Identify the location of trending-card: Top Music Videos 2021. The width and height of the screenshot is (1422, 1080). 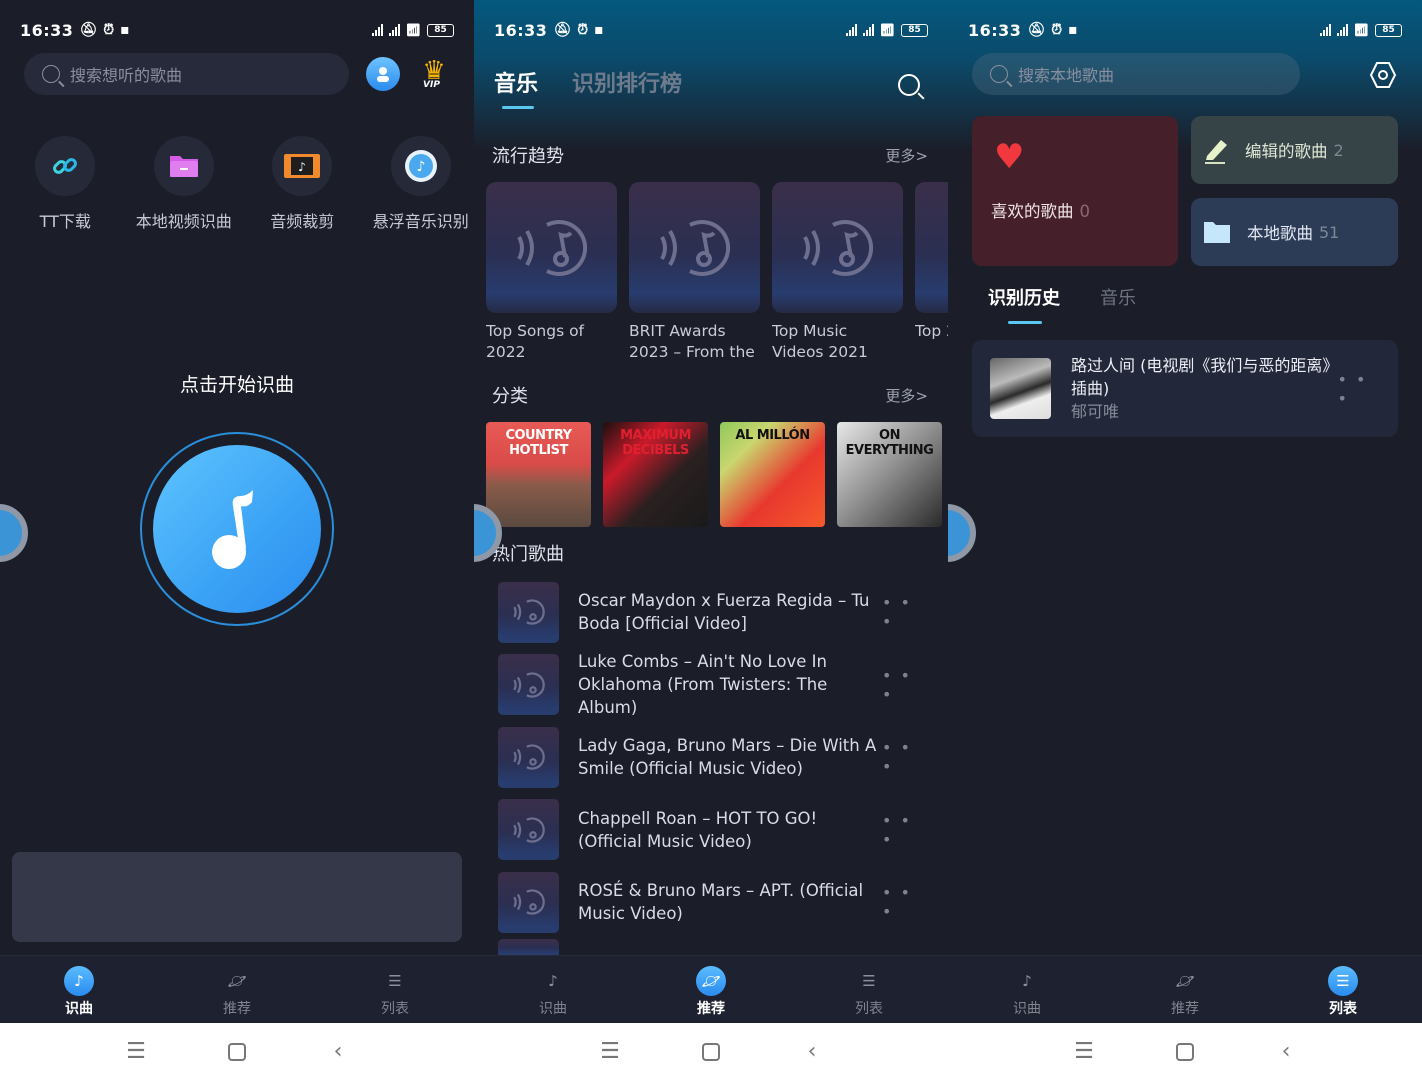
(837, 272).